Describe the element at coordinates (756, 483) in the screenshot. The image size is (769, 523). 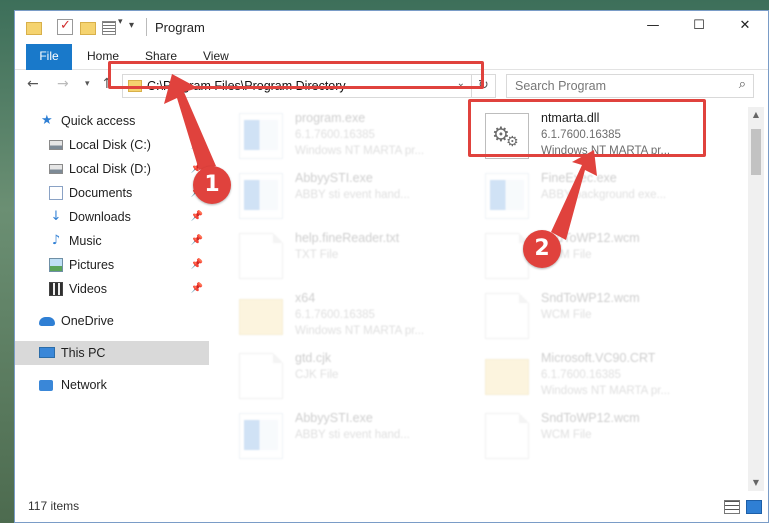
I see `scroll-down-icon: ▼` at that location.